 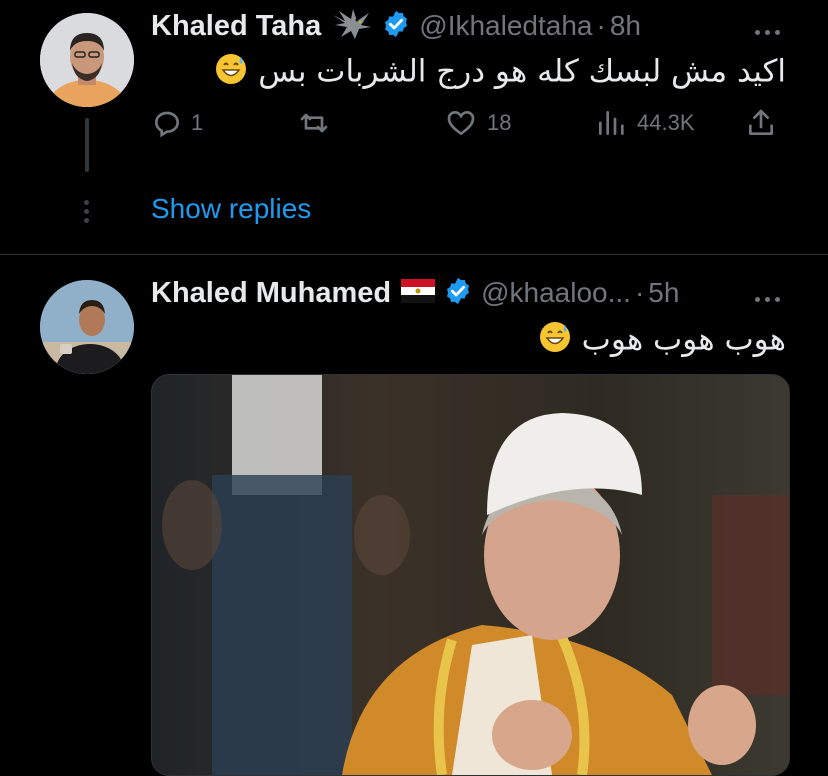 What do you see at coordinates (683, 339) in the screenshot?
I see `tweet-text-content: هوب هوب هوب` at bounding box center [683, 339].